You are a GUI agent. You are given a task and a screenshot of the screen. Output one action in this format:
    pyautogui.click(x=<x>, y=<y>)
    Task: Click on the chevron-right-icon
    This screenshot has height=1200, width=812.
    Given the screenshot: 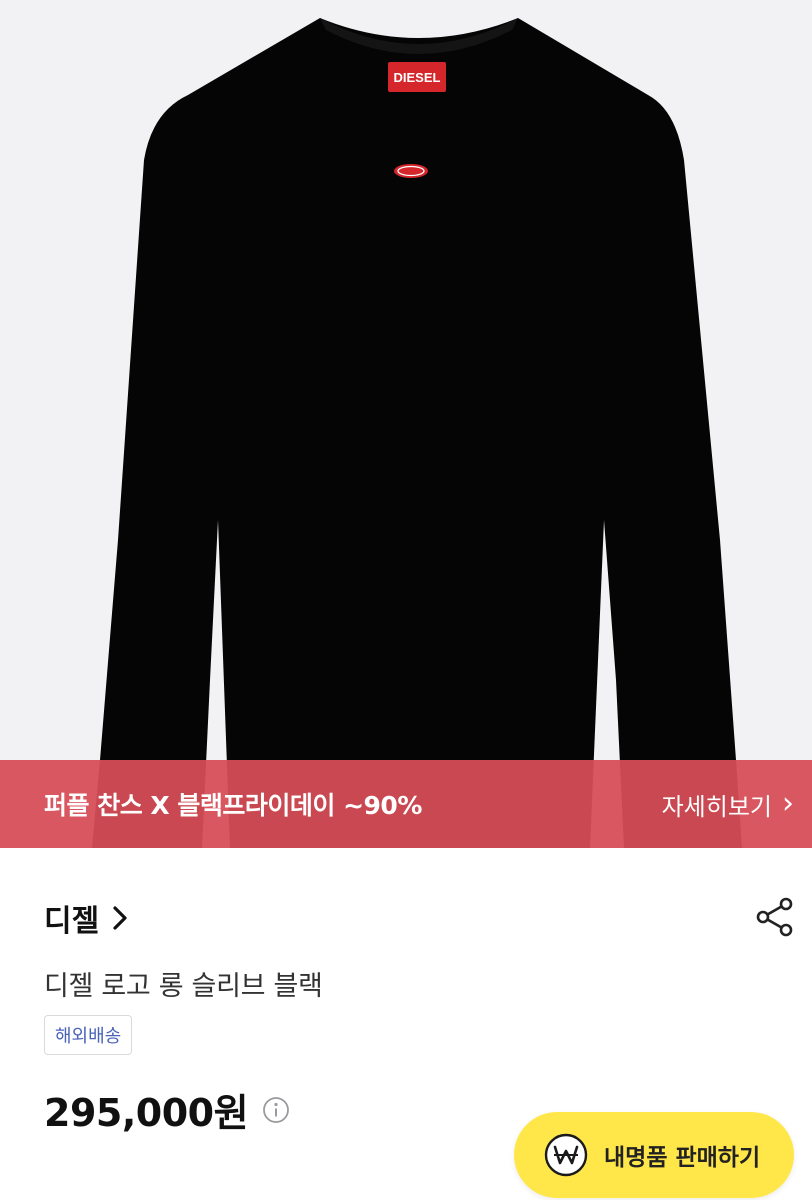 What is the action you would take?
    pyautogui.click(x=120, y=918)
    